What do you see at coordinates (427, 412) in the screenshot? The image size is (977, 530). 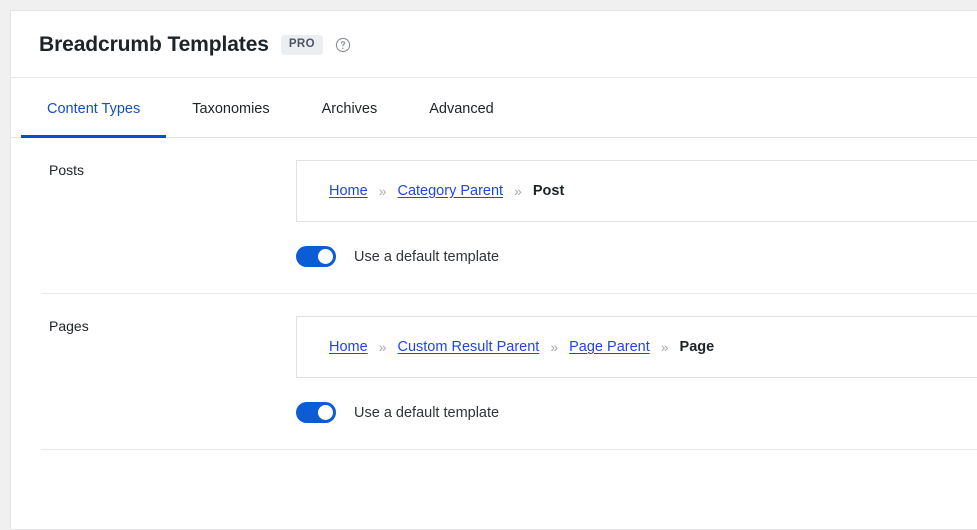 I see `toggle-label-pages: Use a default template` at bounding box center [427, 412].